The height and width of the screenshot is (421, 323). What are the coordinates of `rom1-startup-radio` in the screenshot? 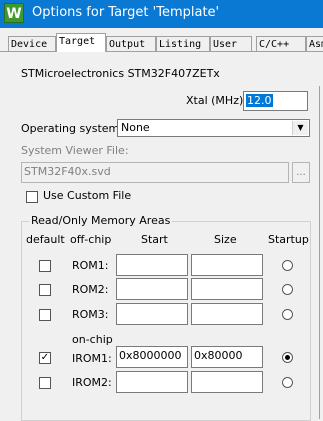 It's located at (287, 265).